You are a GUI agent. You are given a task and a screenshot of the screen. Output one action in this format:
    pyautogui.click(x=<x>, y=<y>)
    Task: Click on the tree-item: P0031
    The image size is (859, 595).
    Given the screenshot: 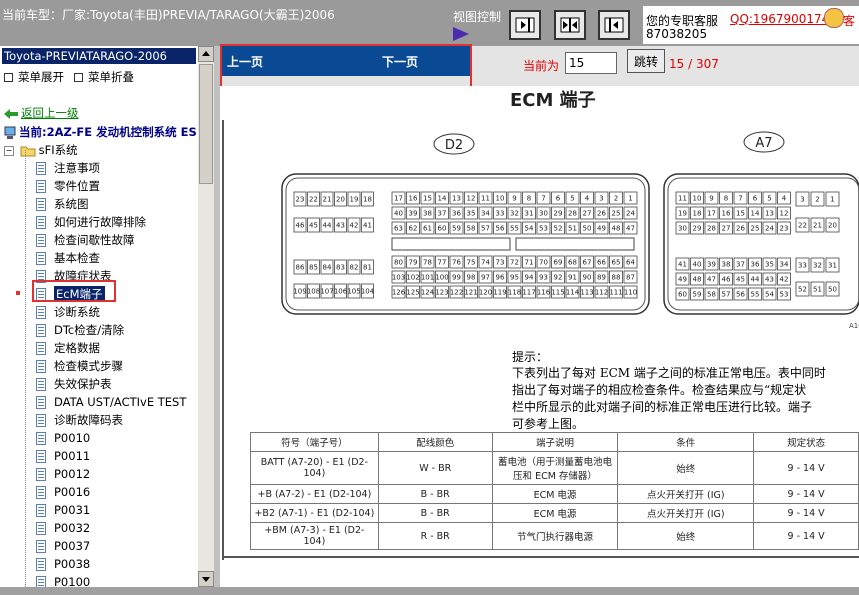 What is the action you would take?
    pyautogui.click(x=63, y=510)
    